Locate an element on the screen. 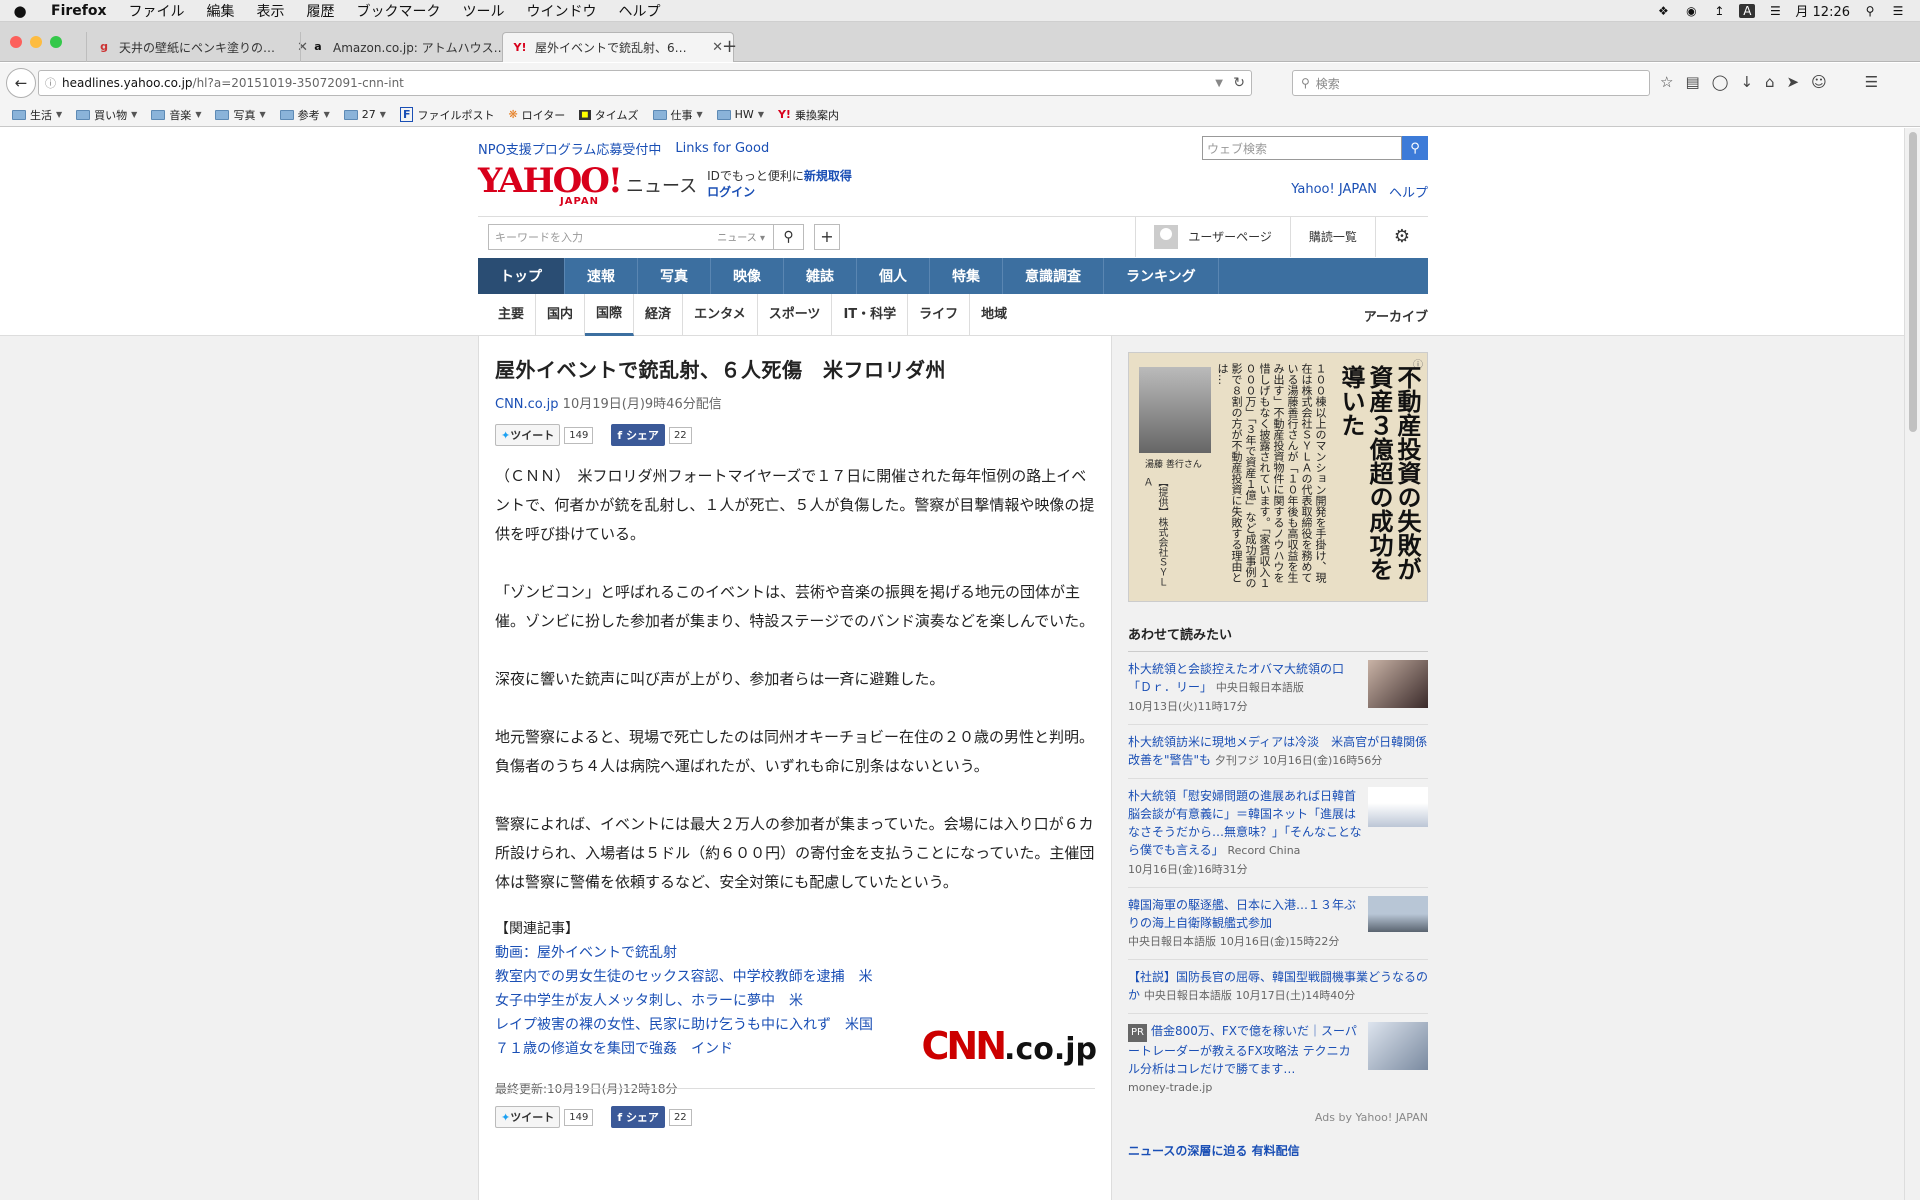  menu-tools: ツール is located at coordinates (484, 11).